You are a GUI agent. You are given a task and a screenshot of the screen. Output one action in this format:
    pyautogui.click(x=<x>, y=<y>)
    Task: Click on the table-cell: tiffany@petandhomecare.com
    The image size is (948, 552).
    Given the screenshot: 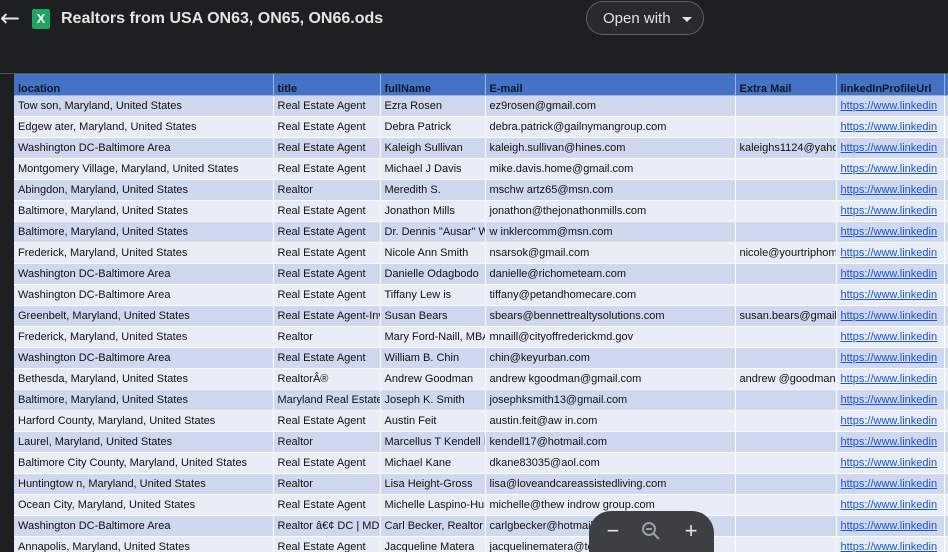 What is the action you would take?
    pyautogui.click(x=610, y=295)
    